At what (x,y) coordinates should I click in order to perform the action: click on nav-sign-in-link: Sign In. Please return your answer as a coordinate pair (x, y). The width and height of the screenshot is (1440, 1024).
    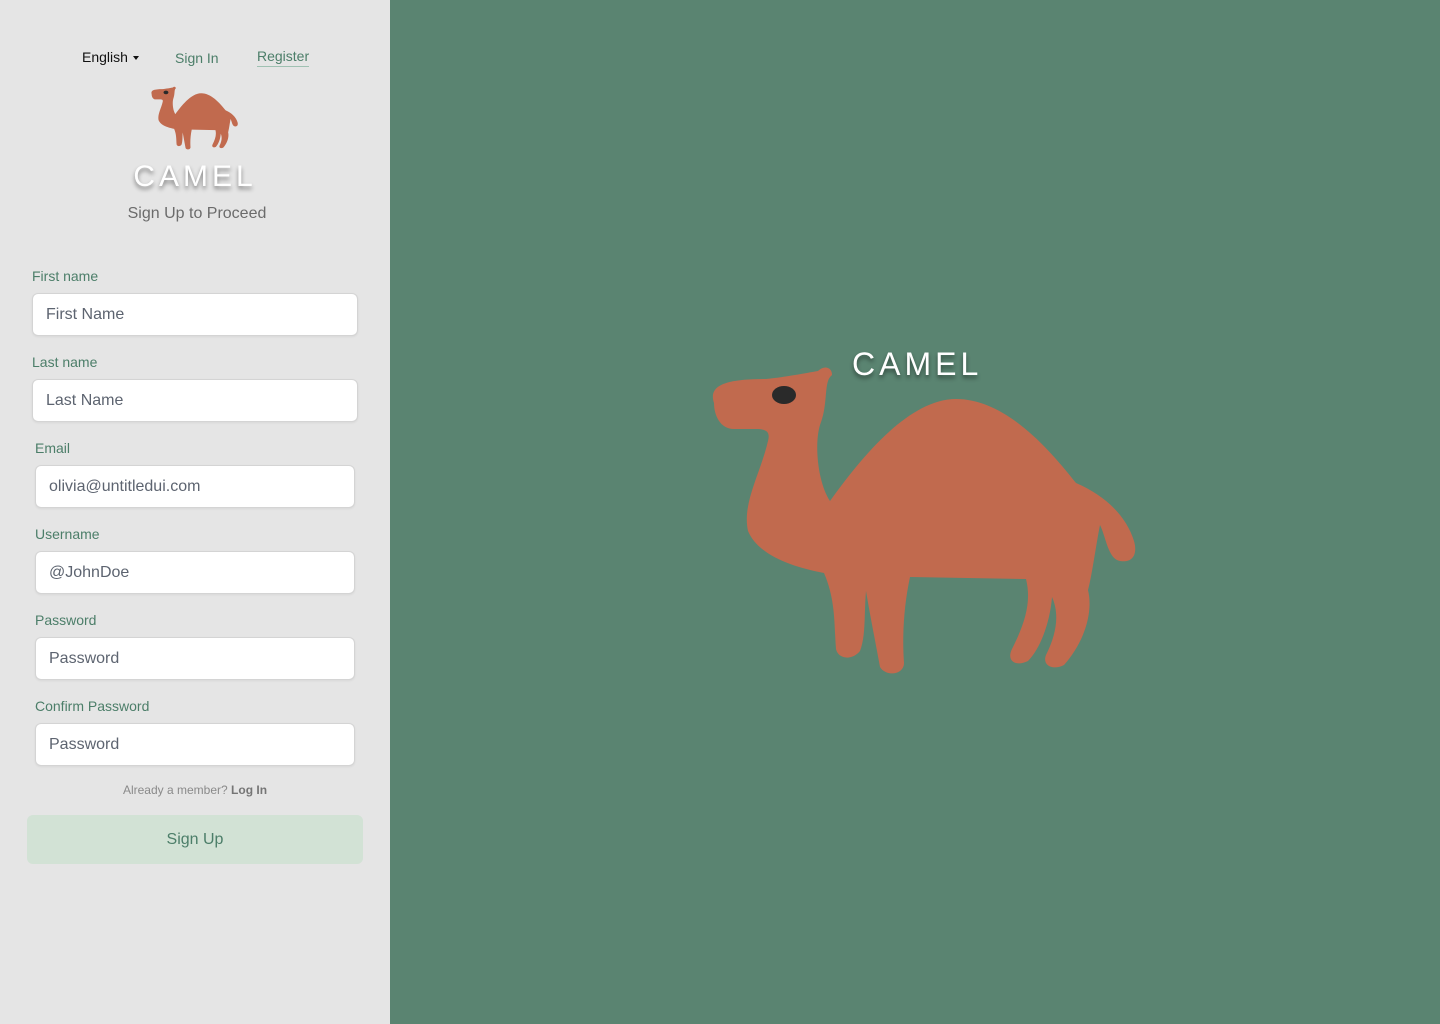
    Looking at the image, I should click on (197, 58).